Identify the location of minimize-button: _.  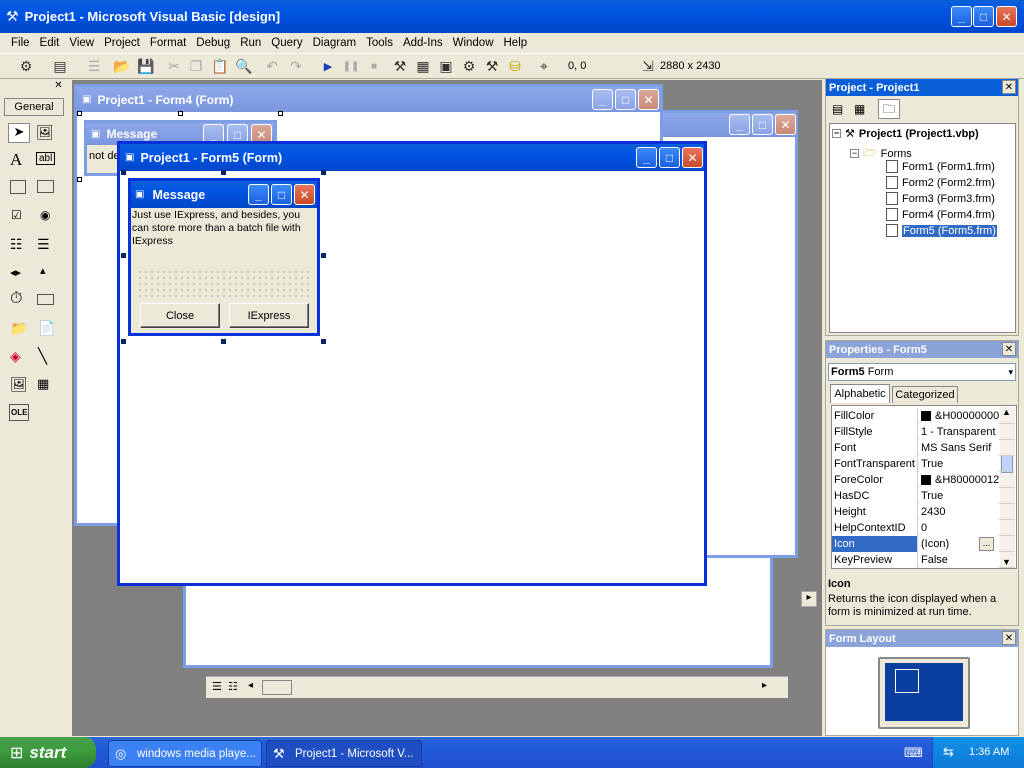
(961, 16).